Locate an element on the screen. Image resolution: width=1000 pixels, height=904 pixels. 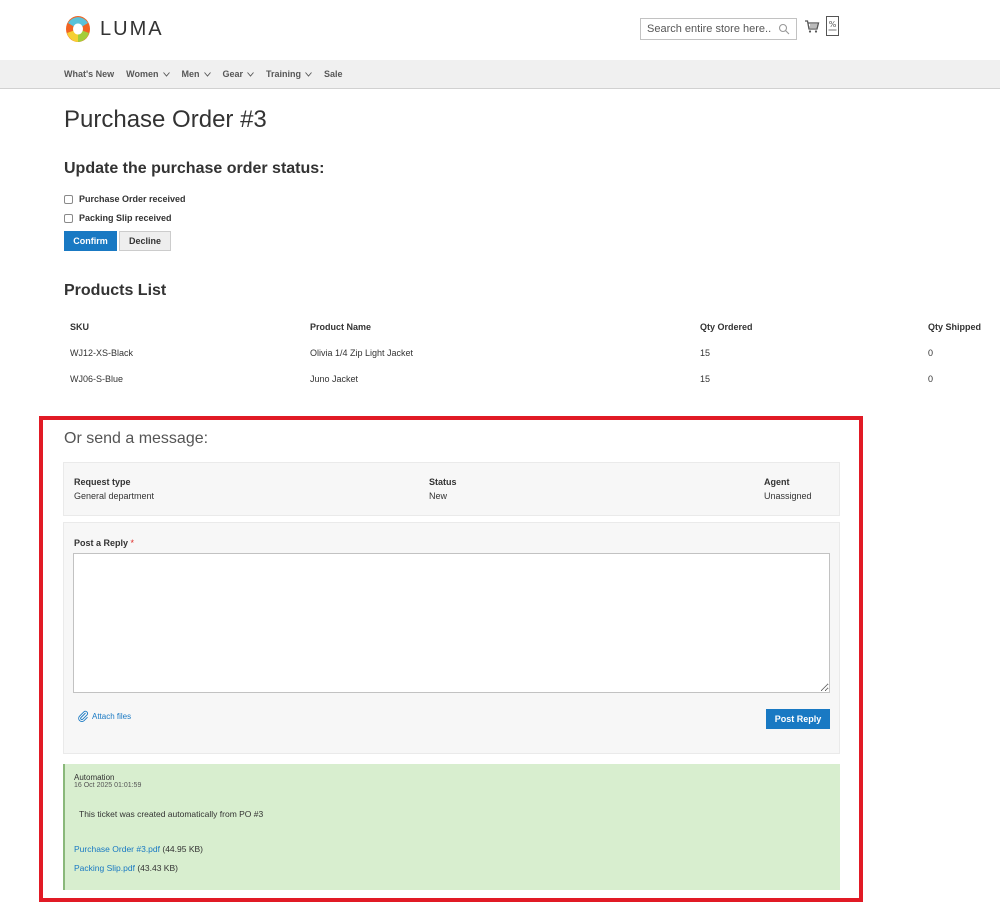
message-heading: Or send a message: is located at coordinates (136, 438).